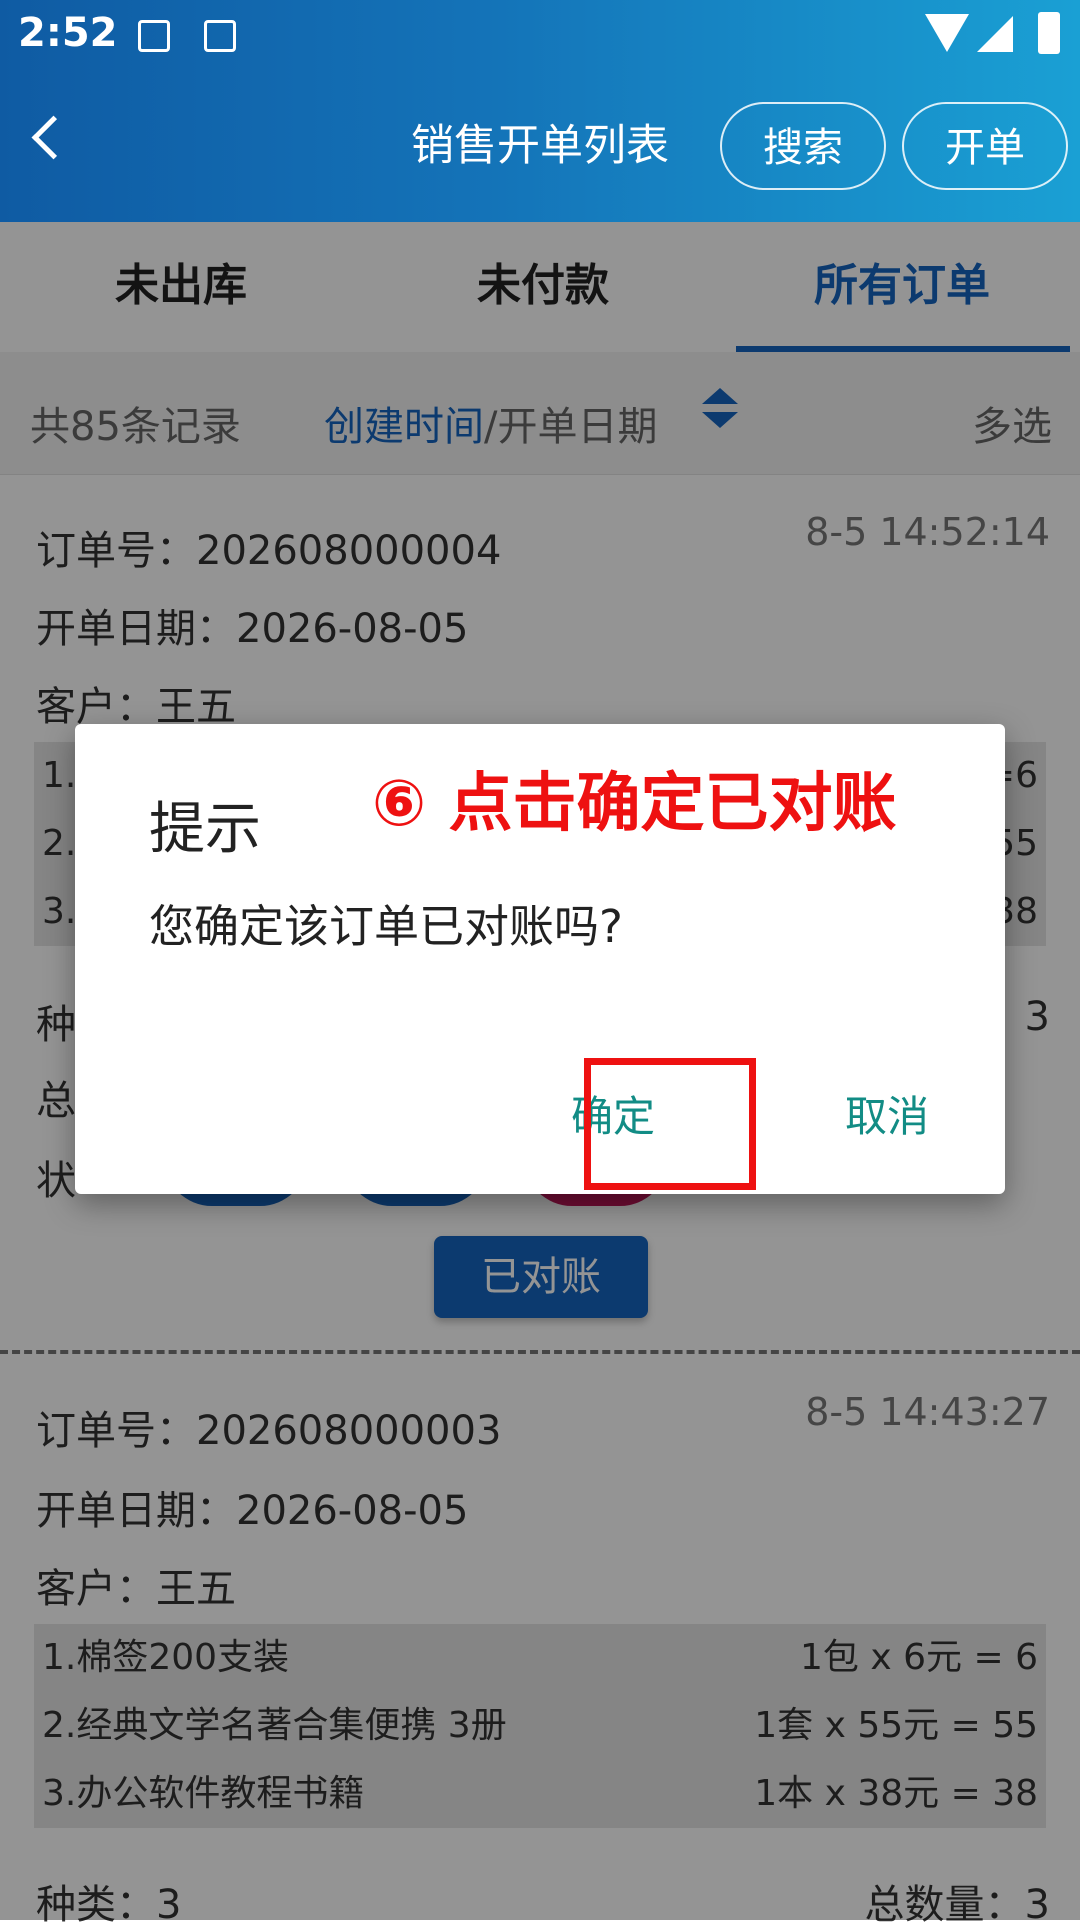  I want to click on dialog-message: 您确定该订单已对账吗?, so click(386, 926).